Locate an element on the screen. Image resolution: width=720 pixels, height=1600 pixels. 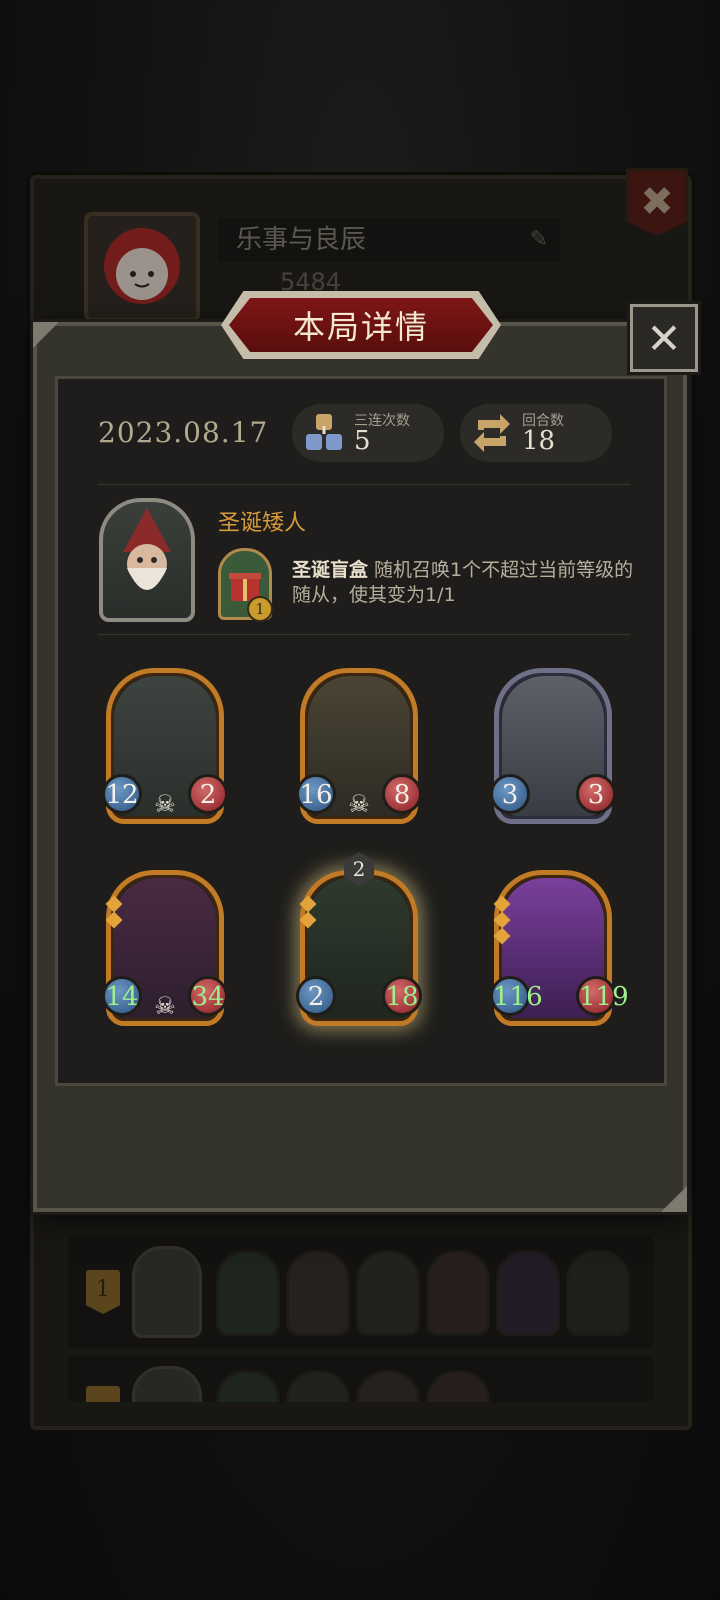
minion-attack: 14 is located at coordinates (122, 996).